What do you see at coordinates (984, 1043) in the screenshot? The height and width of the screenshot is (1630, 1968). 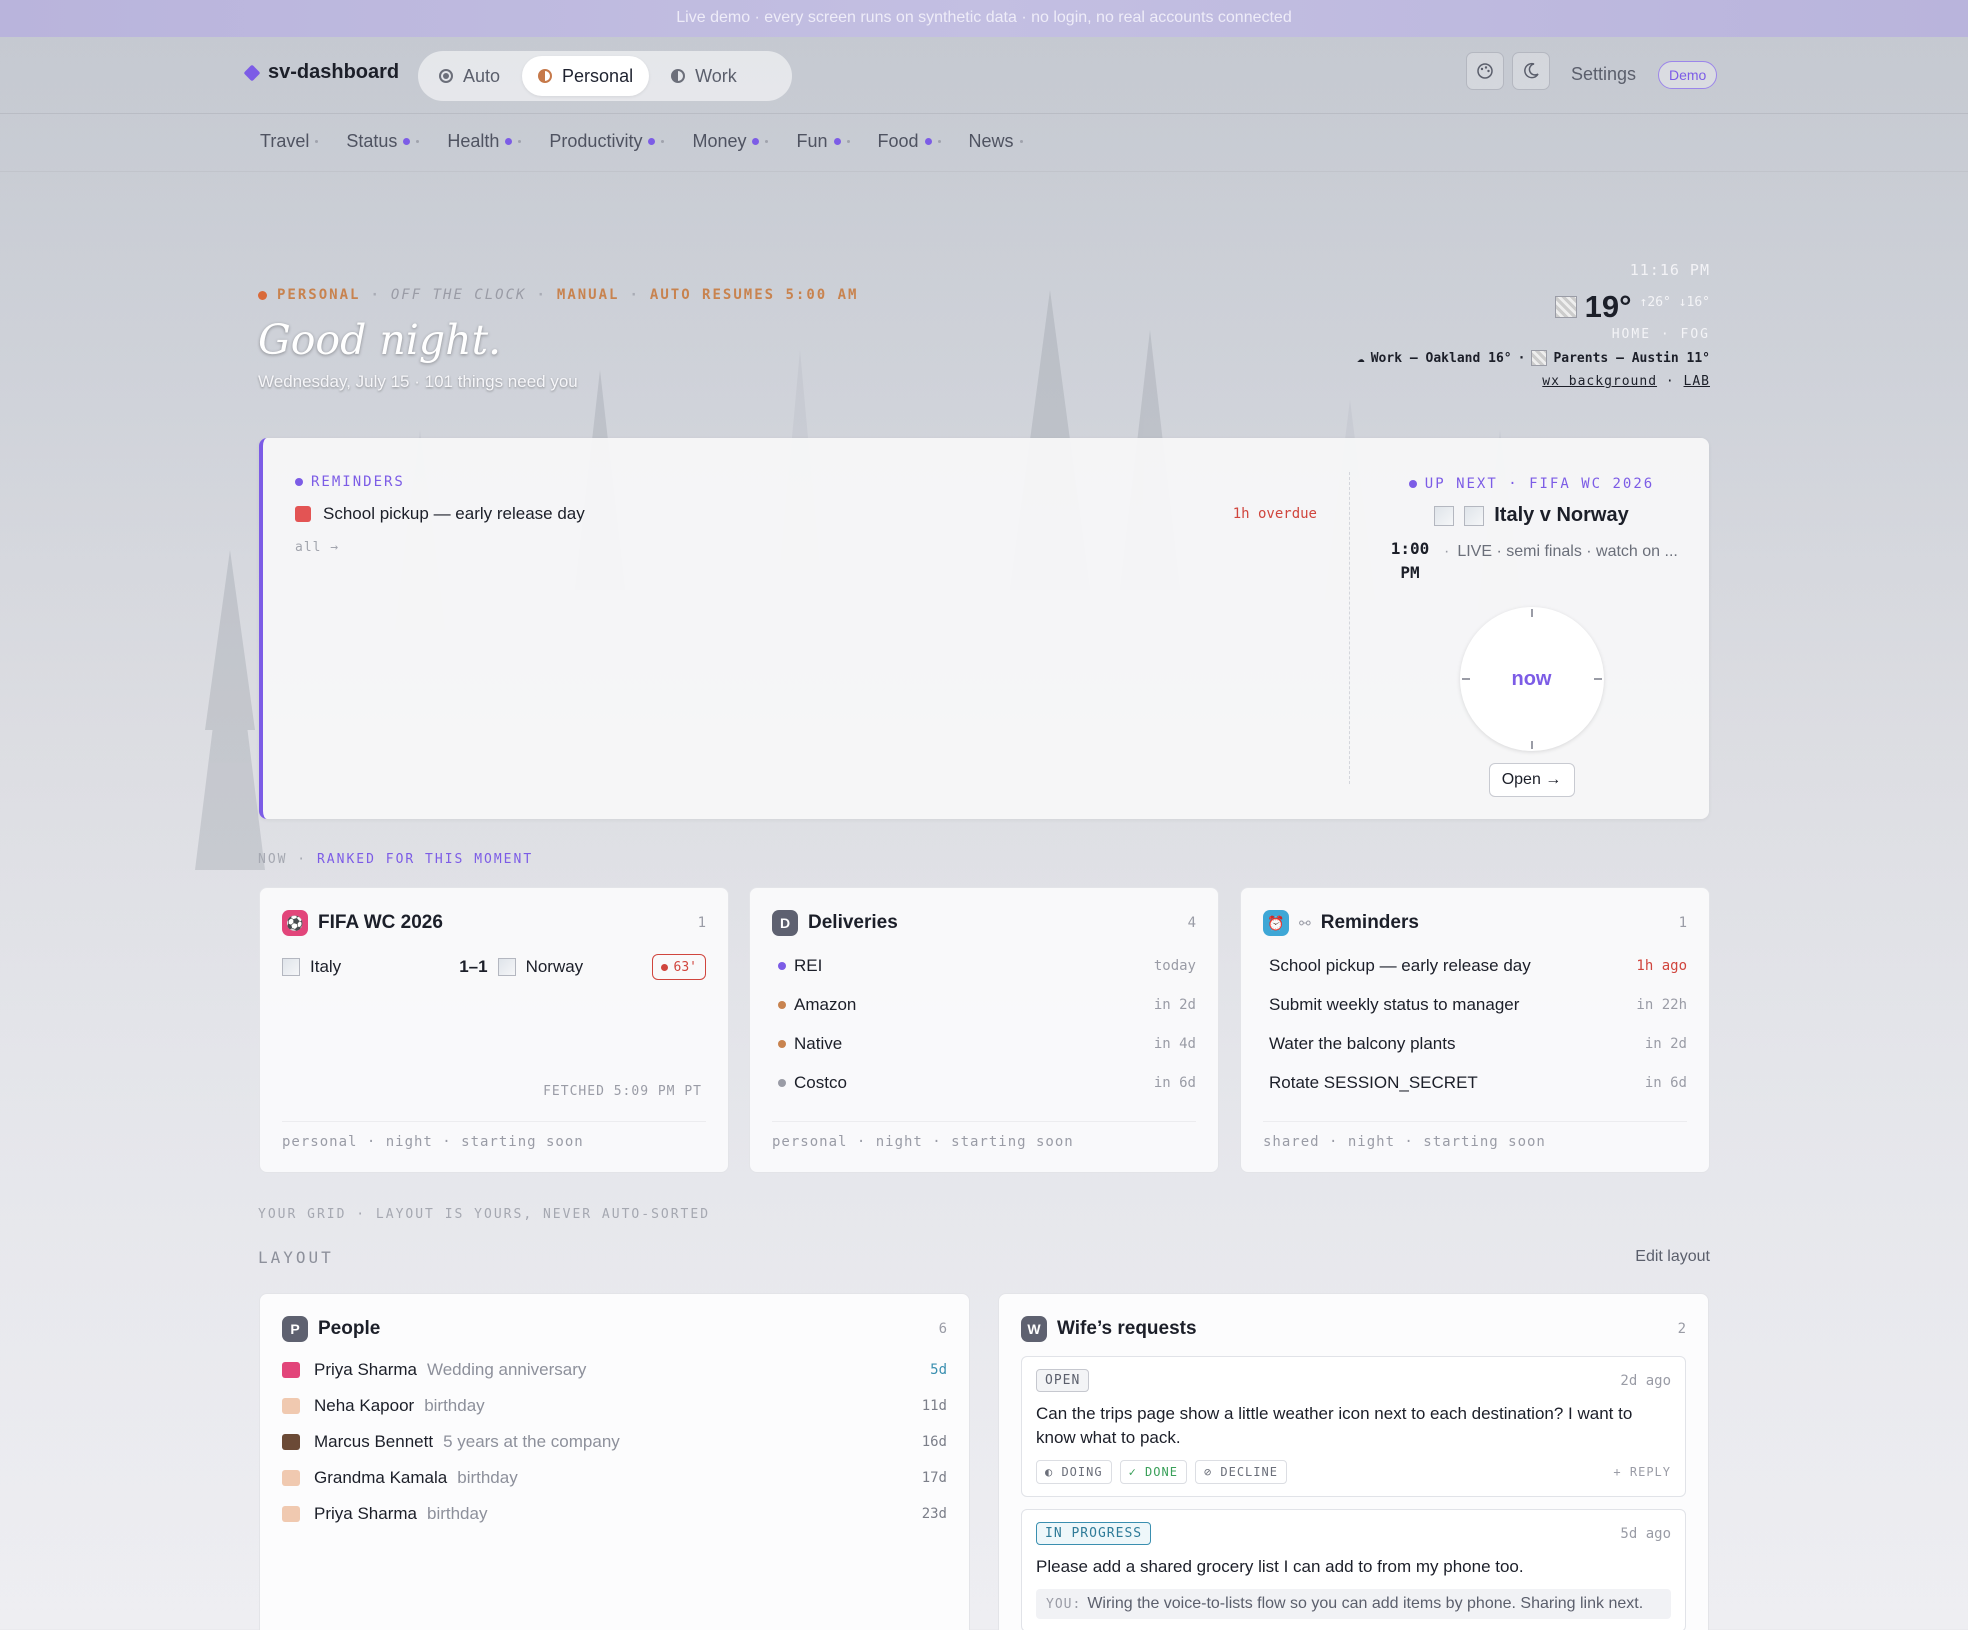 I see `delivery-item: Native in 4d` at bounding box center [984, 1043].